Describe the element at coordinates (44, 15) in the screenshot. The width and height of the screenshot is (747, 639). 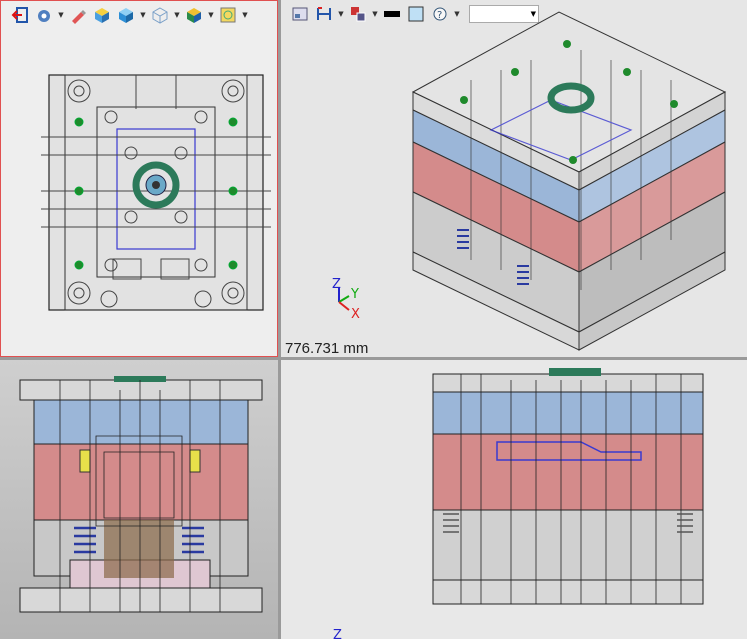
I see `settings-icon` at that location.